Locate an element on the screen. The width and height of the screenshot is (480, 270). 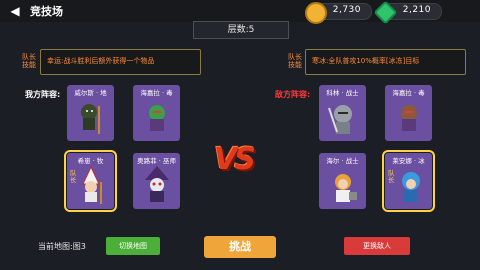
ally-hero-card-3: 希崽 · 牧 队长 is located at coordinates (90, 181).